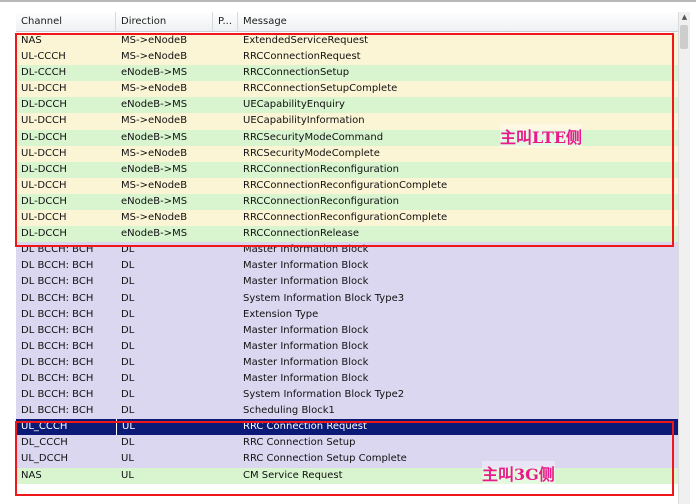  I want to click on cell-message: System Information Block Type3, so click(324, 298).